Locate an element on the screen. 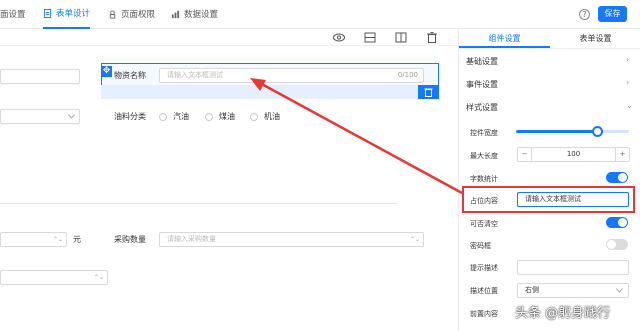 This screenshot has width=640, height=331. width-slider-fill is located at coordinates (557, 131).